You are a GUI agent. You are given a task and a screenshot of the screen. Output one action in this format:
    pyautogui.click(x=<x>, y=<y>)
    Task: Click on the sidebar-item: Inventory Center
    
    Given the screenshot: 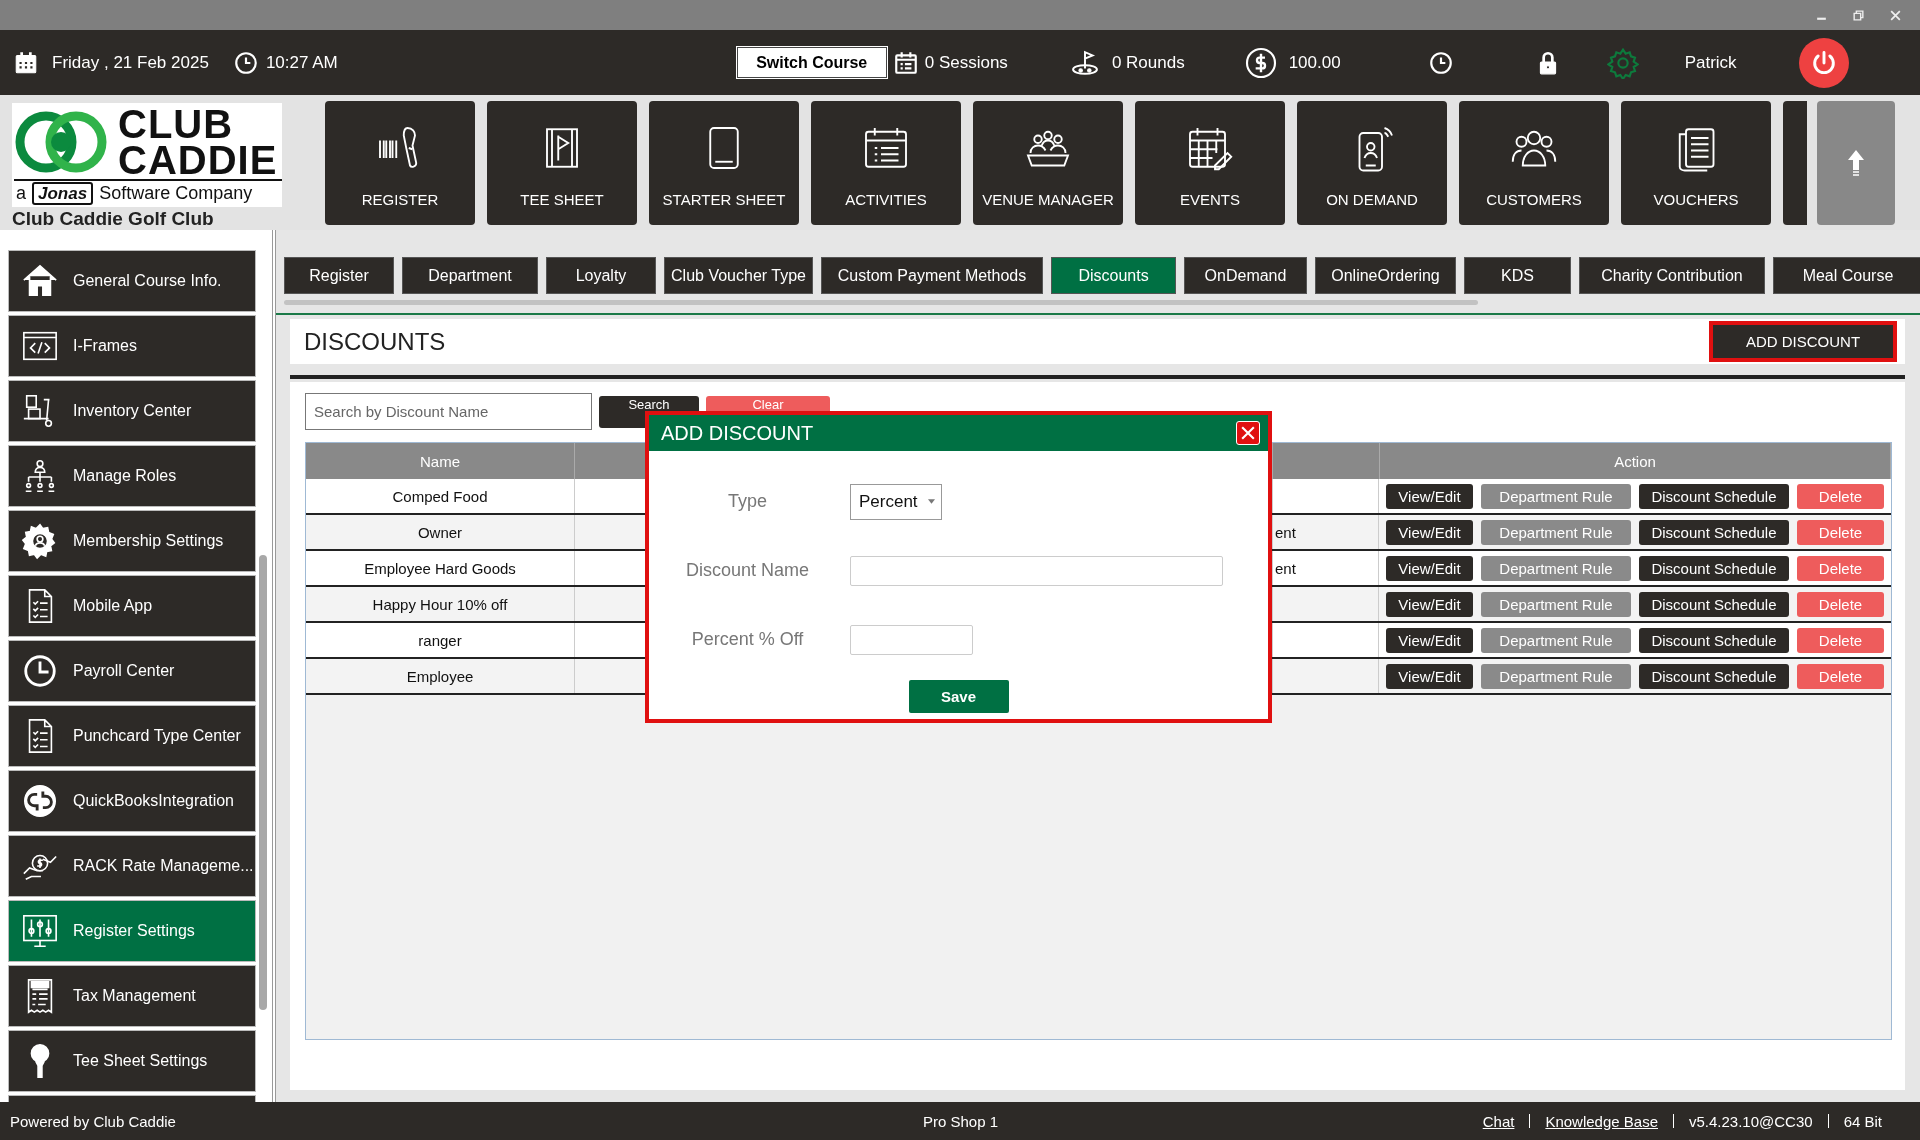 What is the action you would take?
    pyautogui.click(x=132, y=411)
    